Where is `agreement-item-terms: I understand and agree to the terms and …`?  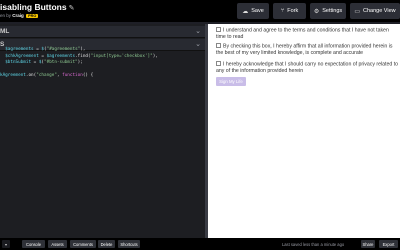
agreement-item-terms: I understand and agree to the terms and … is located at coordinates (308, 33).